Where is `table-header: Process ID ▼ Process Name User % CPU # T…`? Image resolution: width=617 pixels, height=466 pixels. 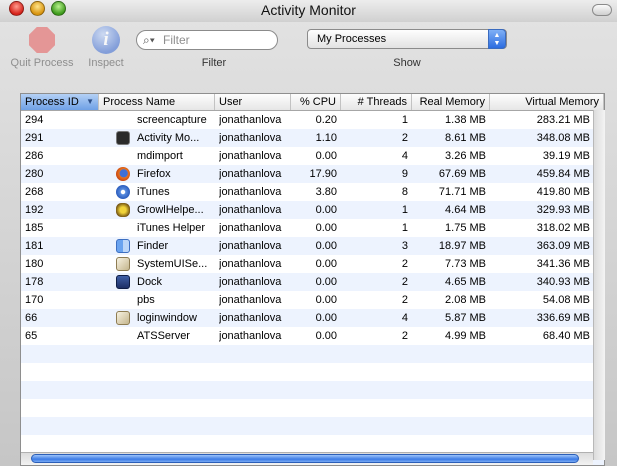 table-header: Process ID ▼ Process Name User % CPU # T… is located at coordinates (312, 102).